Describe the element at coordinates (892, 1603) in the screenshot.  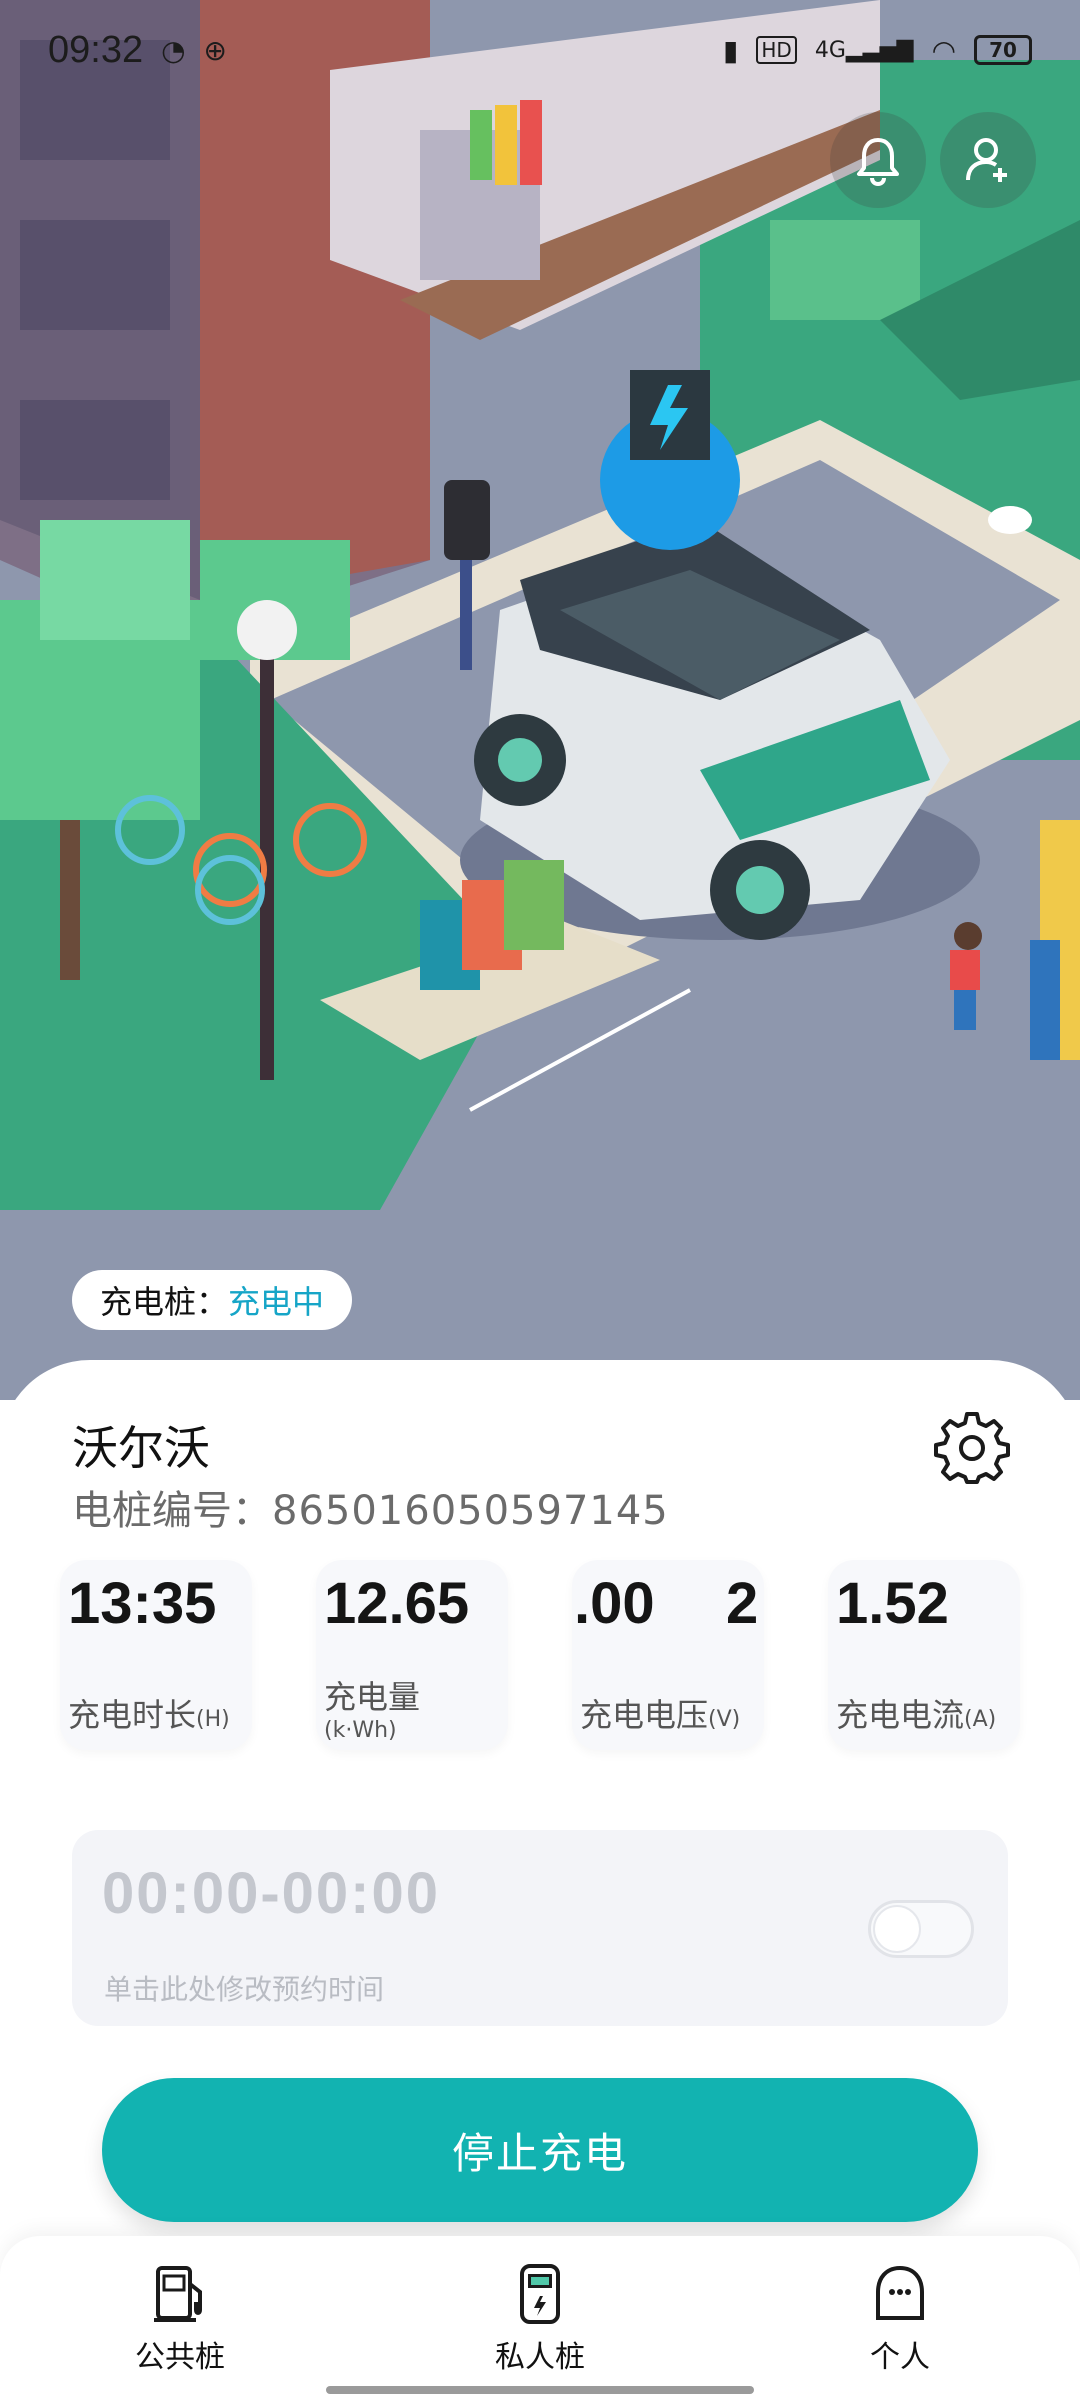
I see `stat-current-value: 1.52` at that location.